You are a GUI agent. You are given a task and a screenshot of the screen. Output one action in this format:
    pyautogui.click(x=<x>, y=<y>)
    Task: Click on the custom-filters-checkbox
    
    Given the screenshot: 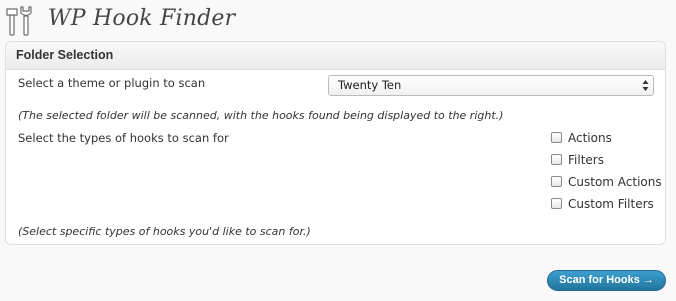 What is the action you would take?
    pyautogui.click(x=556, y=203)
    